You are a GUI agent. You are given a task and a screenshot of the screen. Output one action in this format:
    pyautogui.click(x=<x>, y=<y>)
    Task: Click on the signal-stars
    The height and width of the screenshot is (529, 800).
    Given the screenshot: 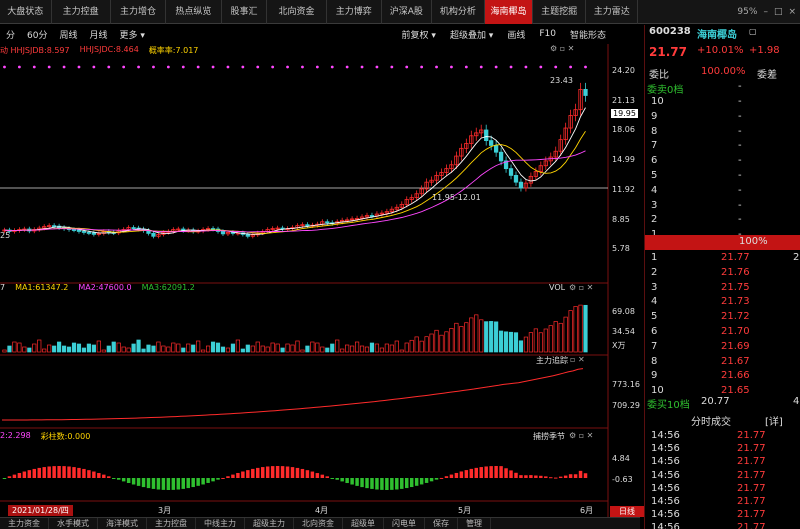 What is the action you would take?
    pyautogui.click(x=295, y=67)
    